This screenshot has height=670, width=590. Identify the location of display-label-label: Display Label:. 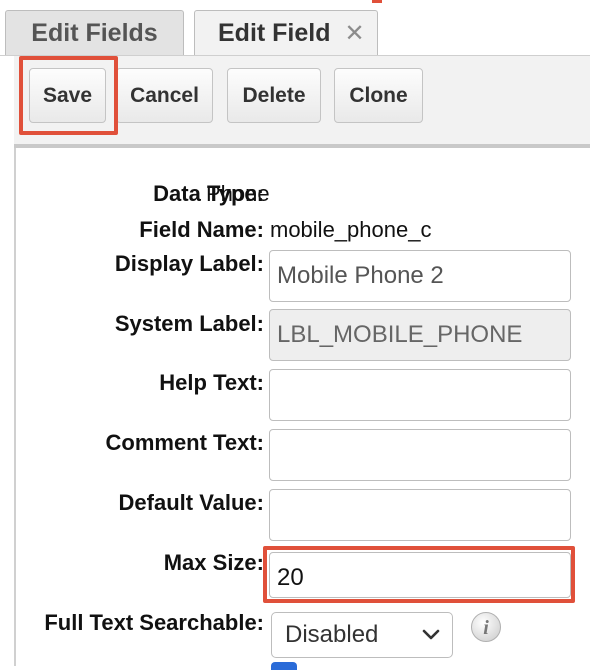
(189, 263).